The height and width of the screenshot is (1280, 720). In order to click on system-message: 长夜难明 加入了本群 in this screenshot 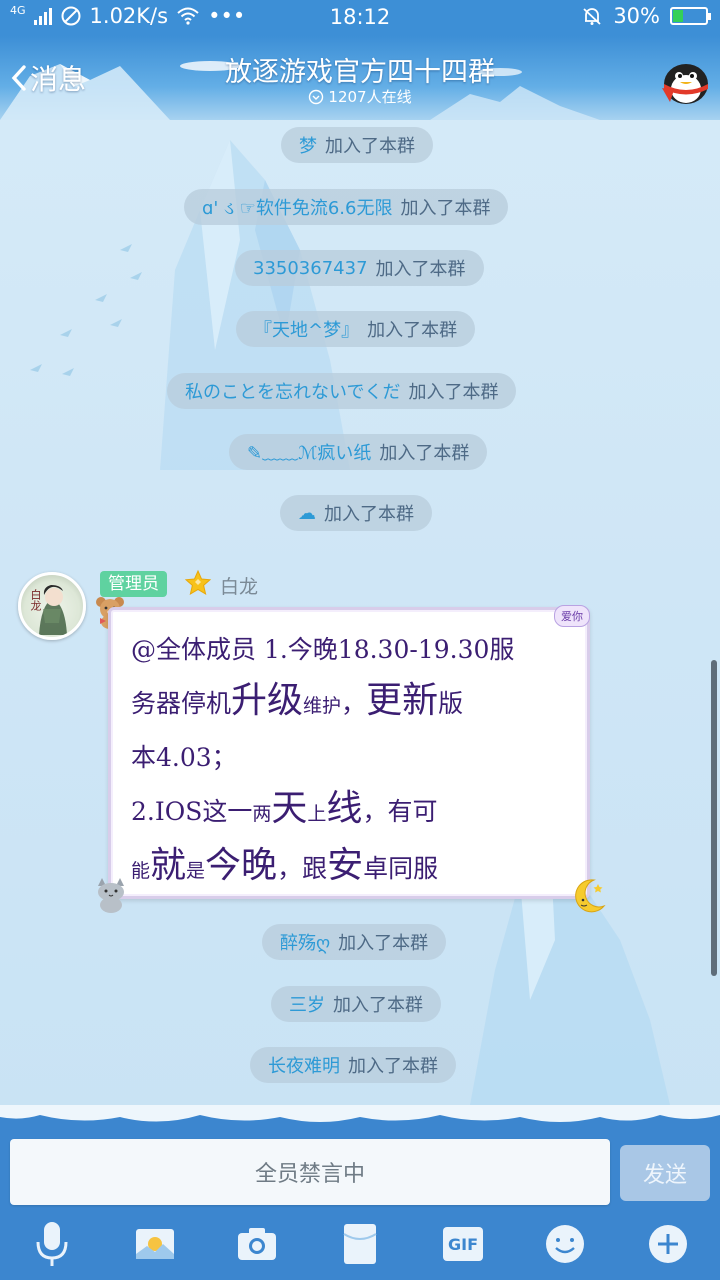, I will do `click(353, 1065)`.